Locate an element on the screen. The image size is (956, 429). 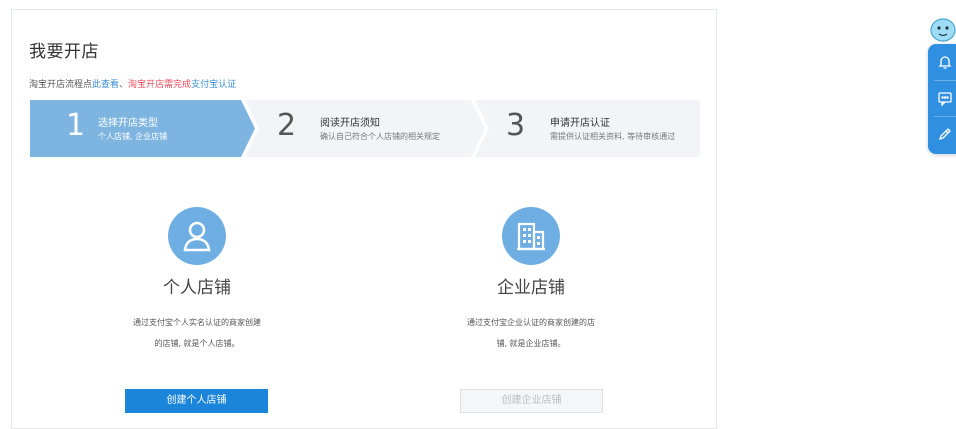
building-icon is located at coordinates (531, 236).